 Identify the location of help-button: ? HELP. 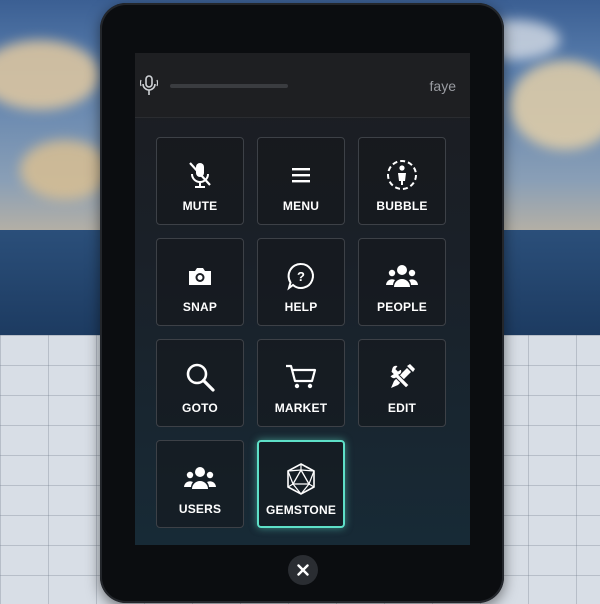
(301, 282).